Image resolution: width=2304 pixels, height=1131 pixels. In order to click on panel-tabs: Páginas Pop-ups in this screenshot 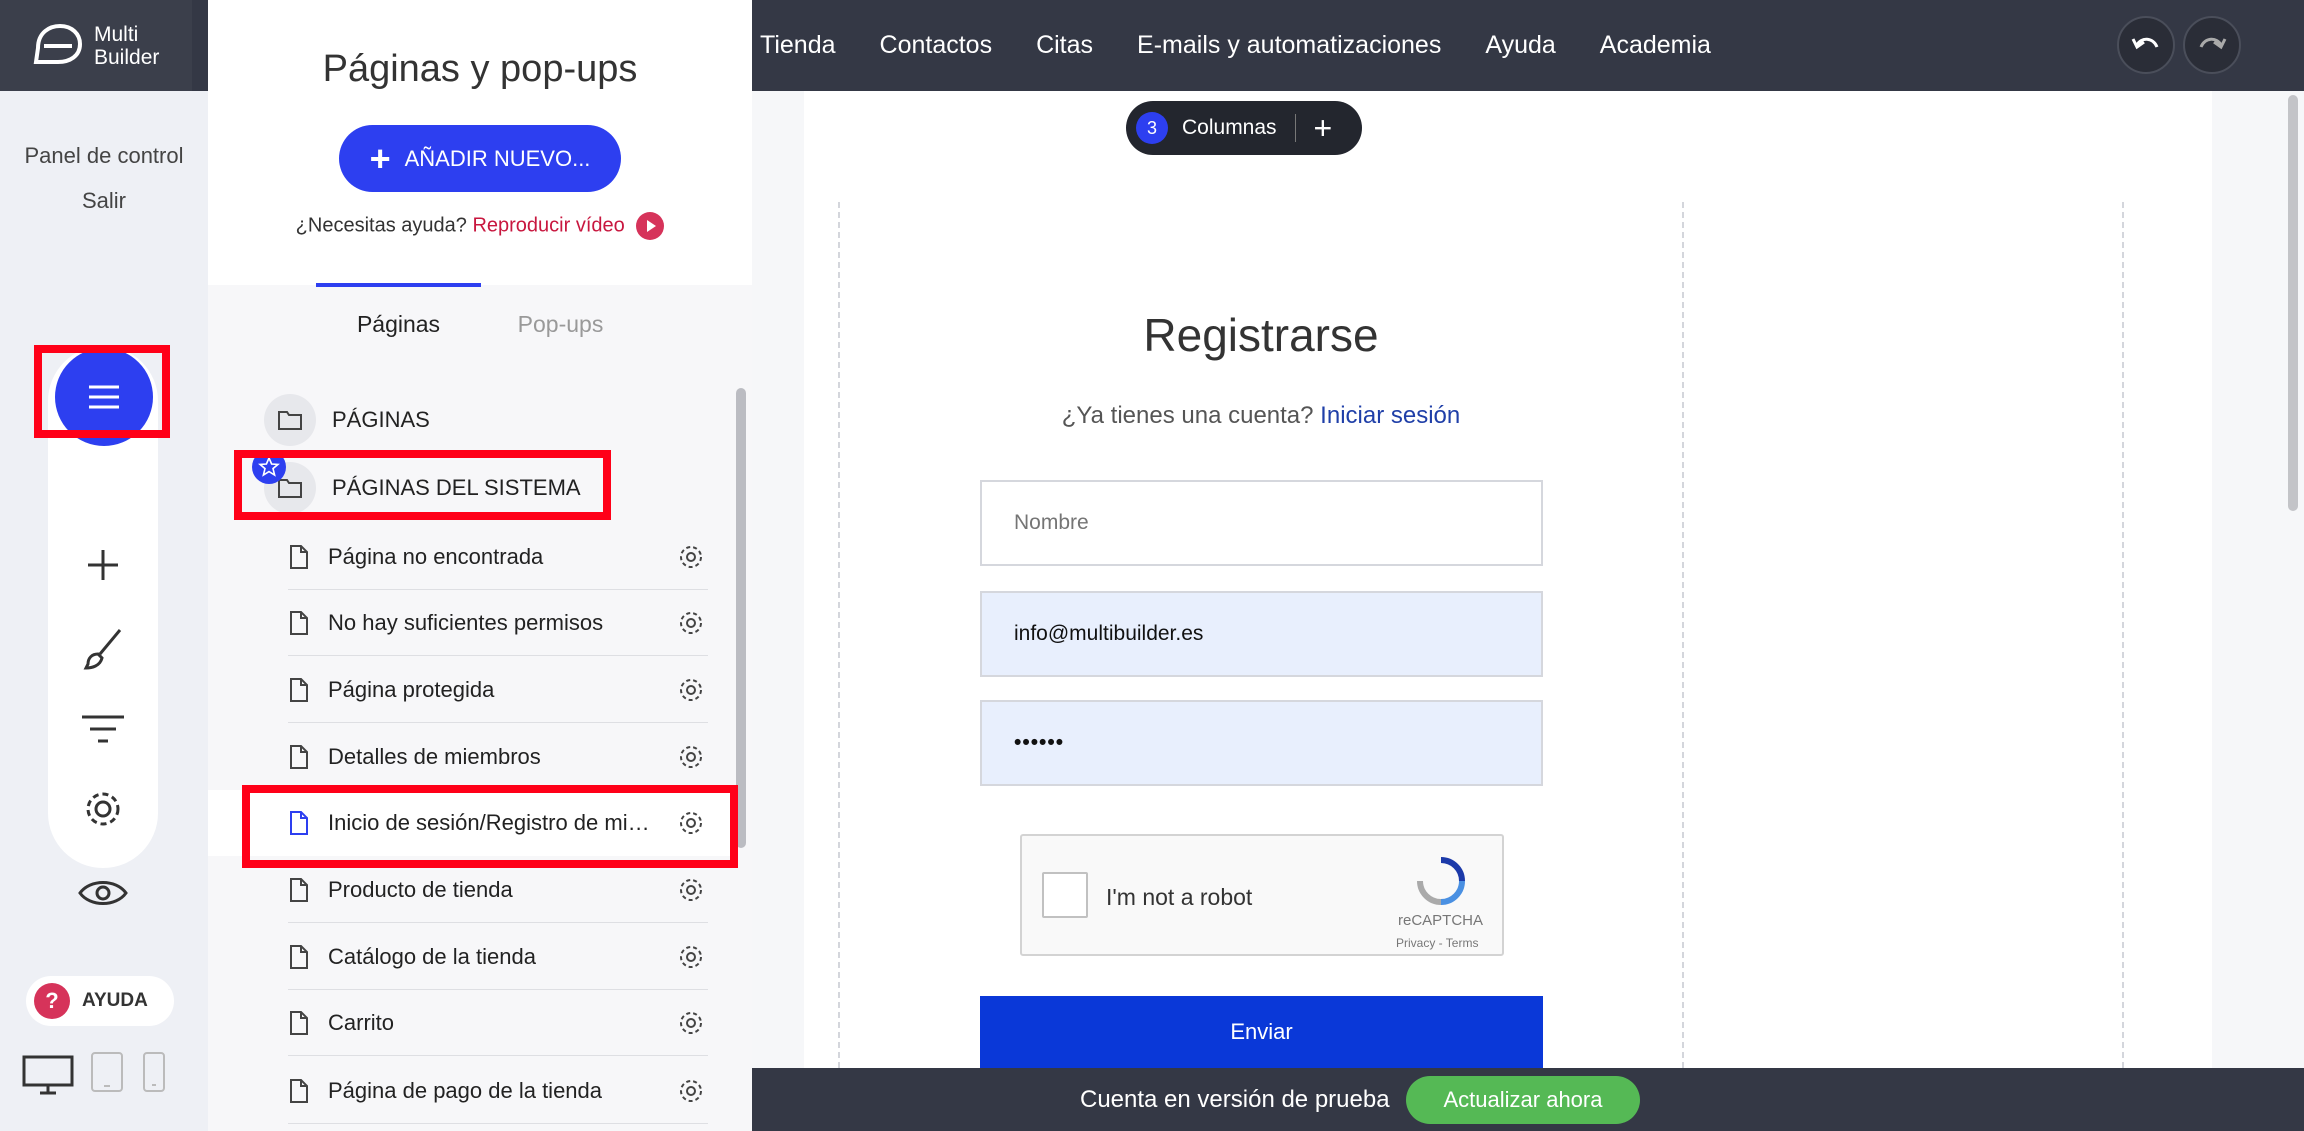, I will do `click(480, 325)`.